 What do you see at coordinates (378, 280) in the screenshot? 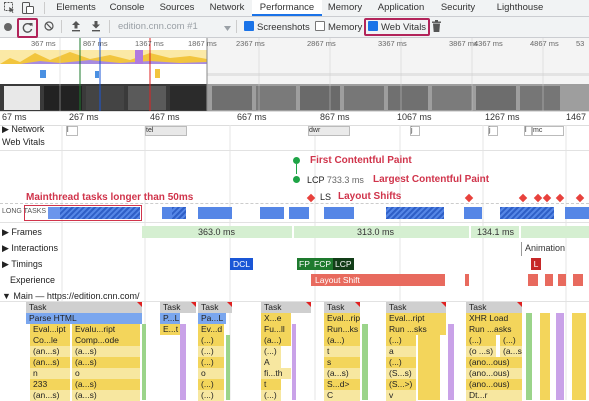
I see `layout-shift-block: Layout Shift` at bounding box center [378, 280].